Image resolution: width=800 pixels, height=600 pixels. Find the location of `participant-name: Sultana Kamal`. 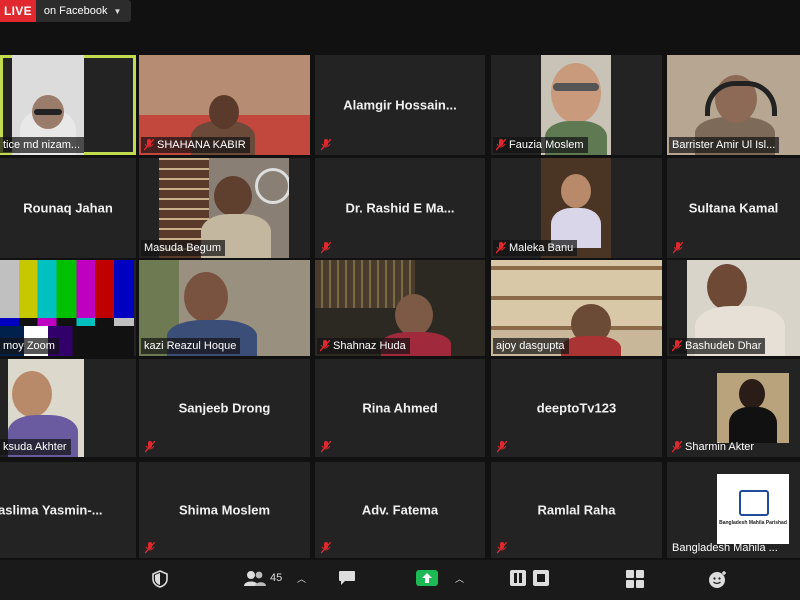

participant-name: Sultana Kamal is located at coordinates (733, 208).